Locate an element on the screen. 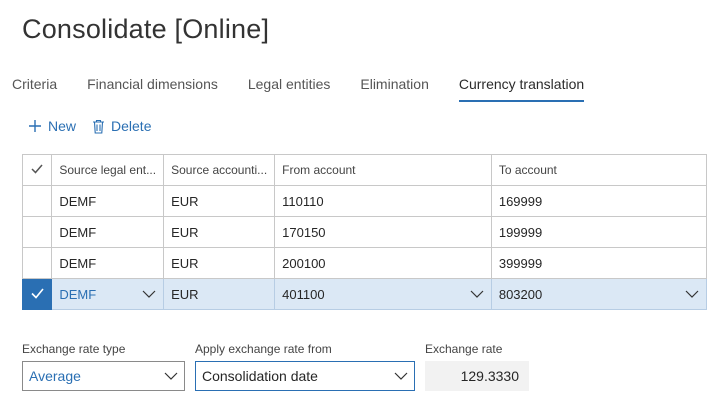  tab-currency-translation: Currency translation is located at coordinates (521, 89).